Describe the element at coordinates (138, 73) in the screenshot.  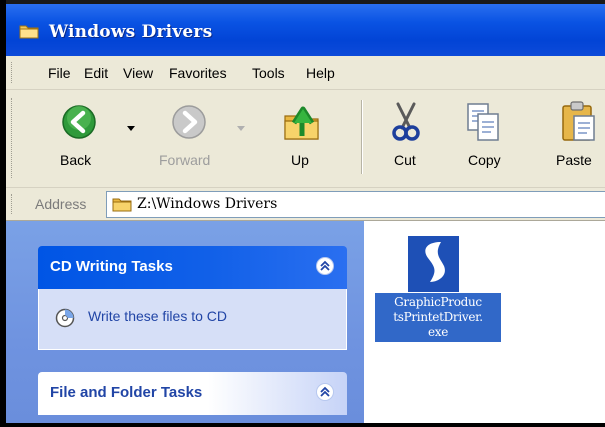
I see `menu-view: View` at that location.